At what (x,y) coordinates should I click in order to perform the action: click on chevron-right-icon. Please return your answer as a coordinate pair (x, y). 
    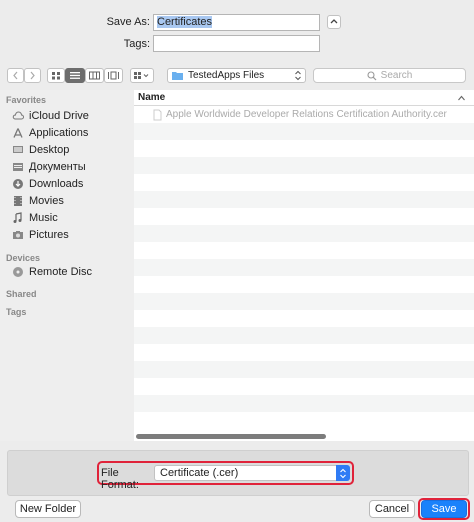
    Looking at the image, I should click on (32, 75).